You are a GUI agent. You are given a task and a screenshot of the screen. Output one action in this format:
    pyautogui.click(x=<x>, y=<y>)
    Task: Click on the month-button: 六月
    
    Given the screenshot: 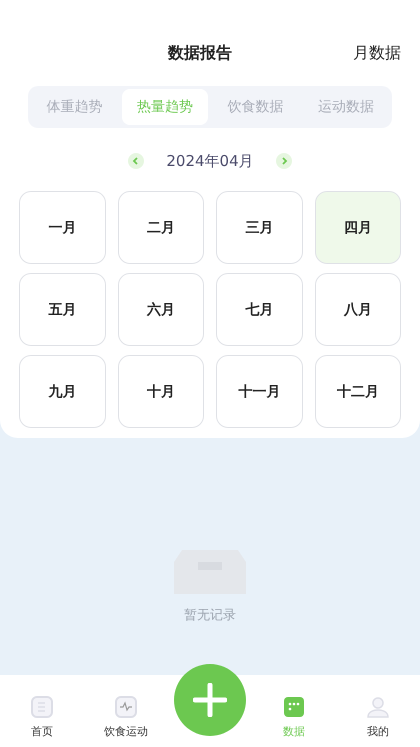 What is the action you would take?
    pyautogui.click(x=161, y=309)
    